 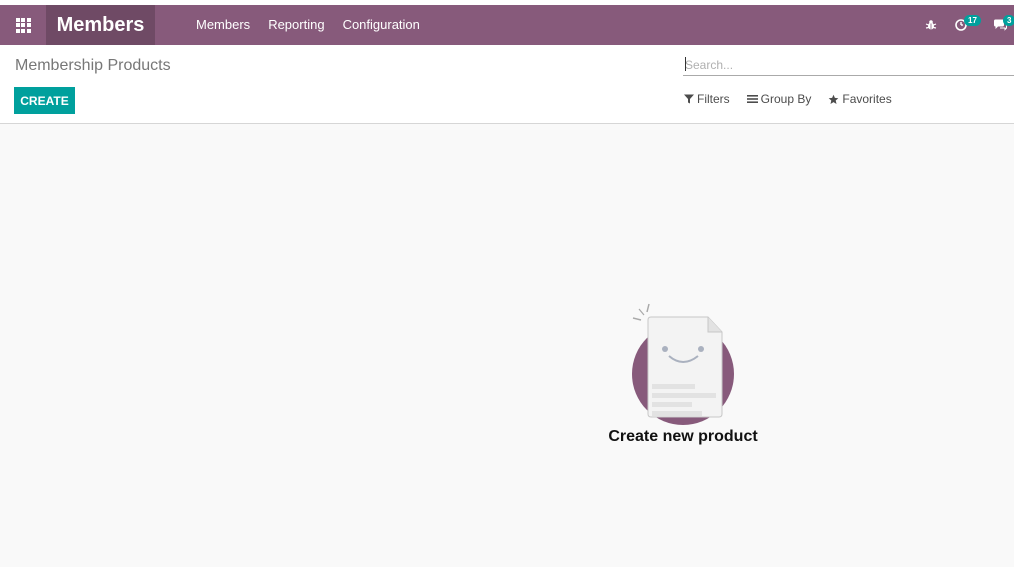 I want to click on bars-icon, so click(x=752, y=99).